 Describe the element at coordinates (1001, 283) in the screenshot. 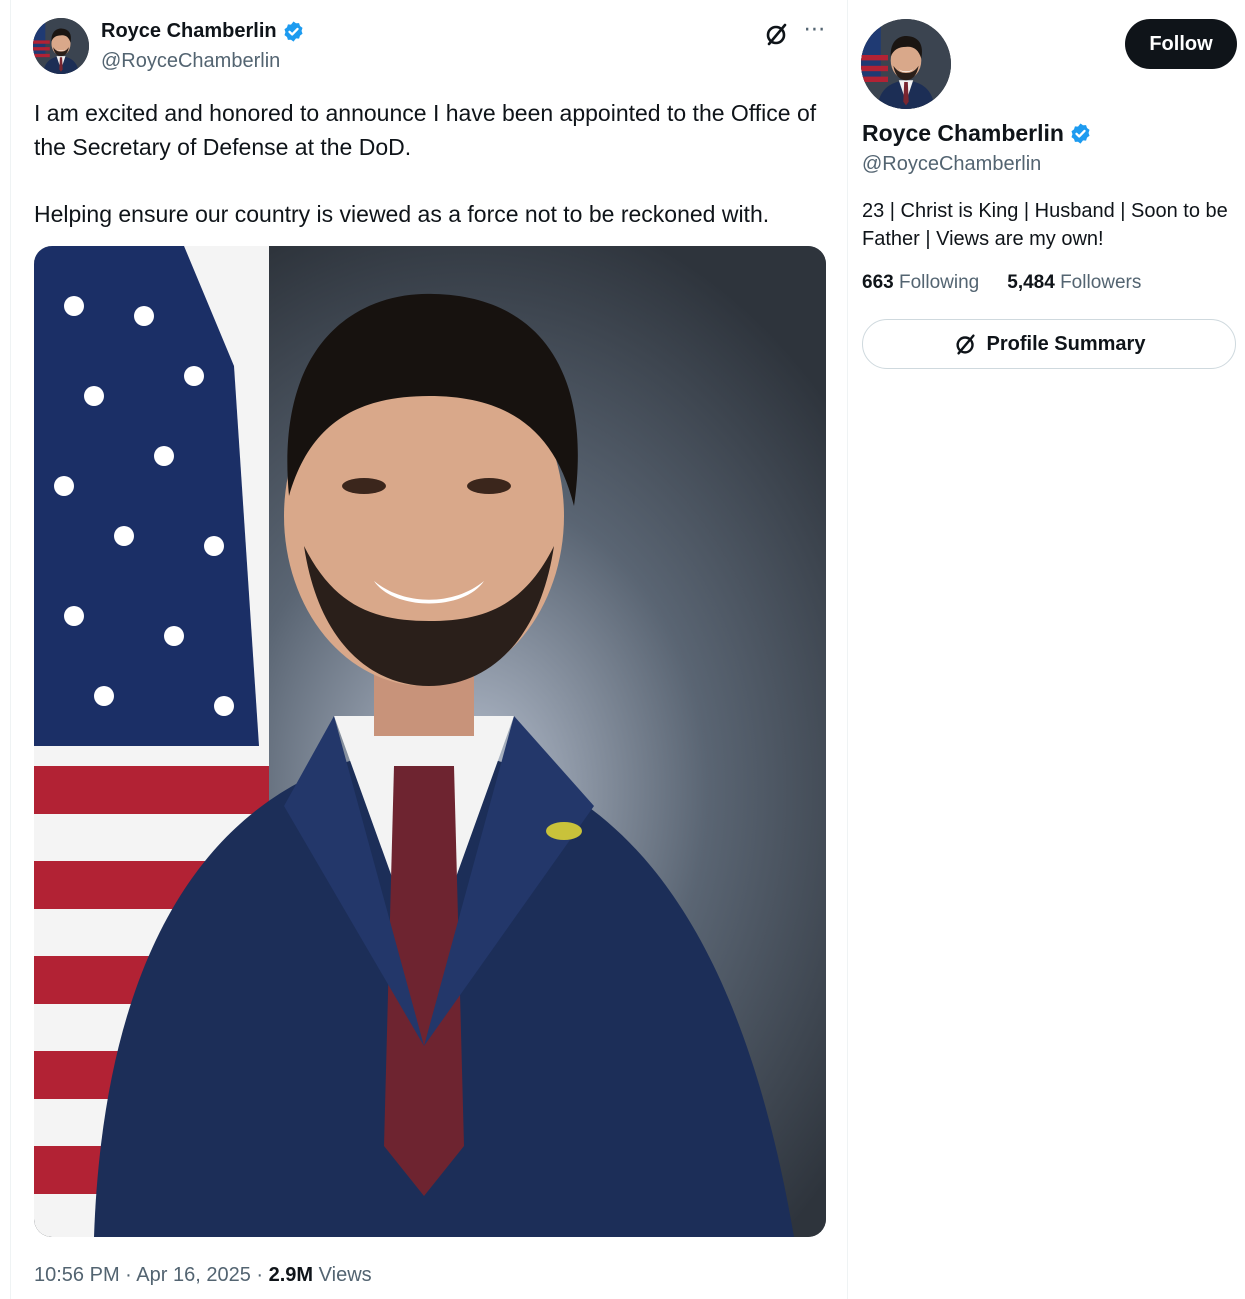

I see `profile-stats: 663 Following 5,484 Followers` at that location.